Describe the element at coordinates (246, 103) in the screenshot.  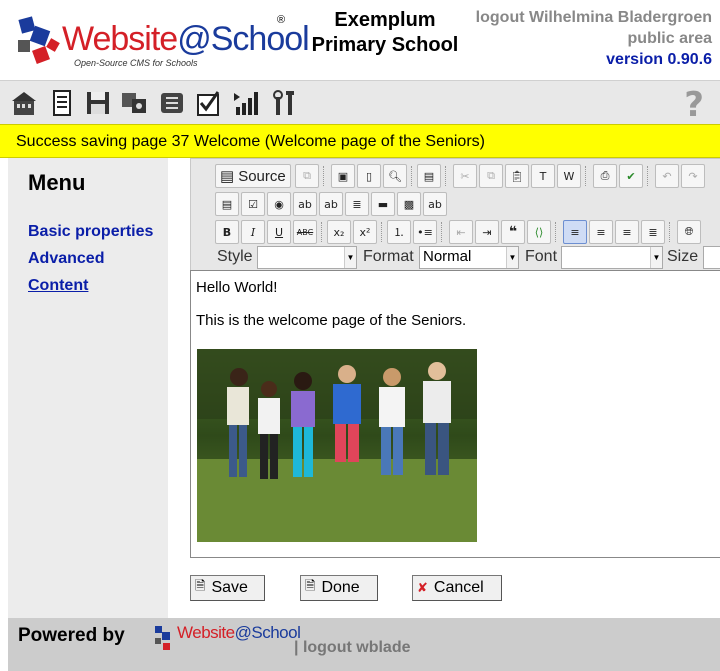
I see `statistics-icon` at that location.